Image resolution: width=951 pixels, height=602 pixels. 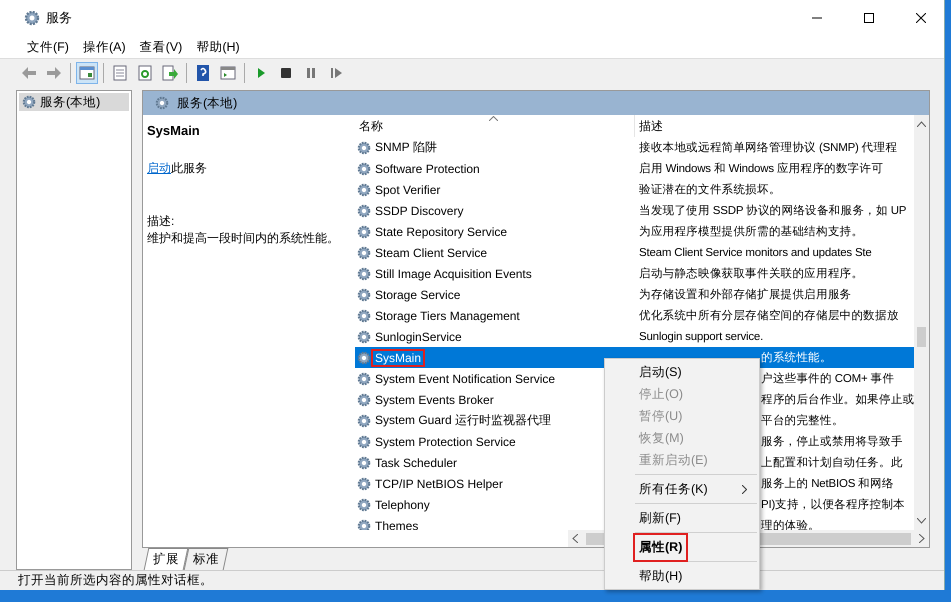 What do you see at coordinates (833, 504) in the screenshot?
I see `service-description-cell: PI)支持，以便各程序控制本` at bounding box center [833, 504].